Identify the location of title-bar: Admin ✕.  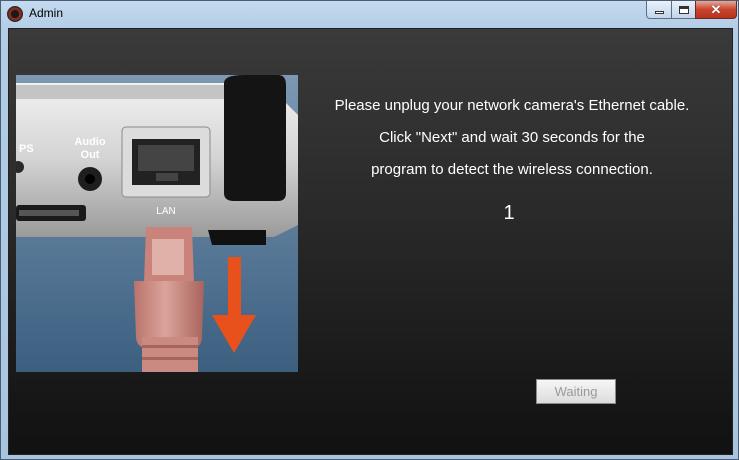
(369, 14).